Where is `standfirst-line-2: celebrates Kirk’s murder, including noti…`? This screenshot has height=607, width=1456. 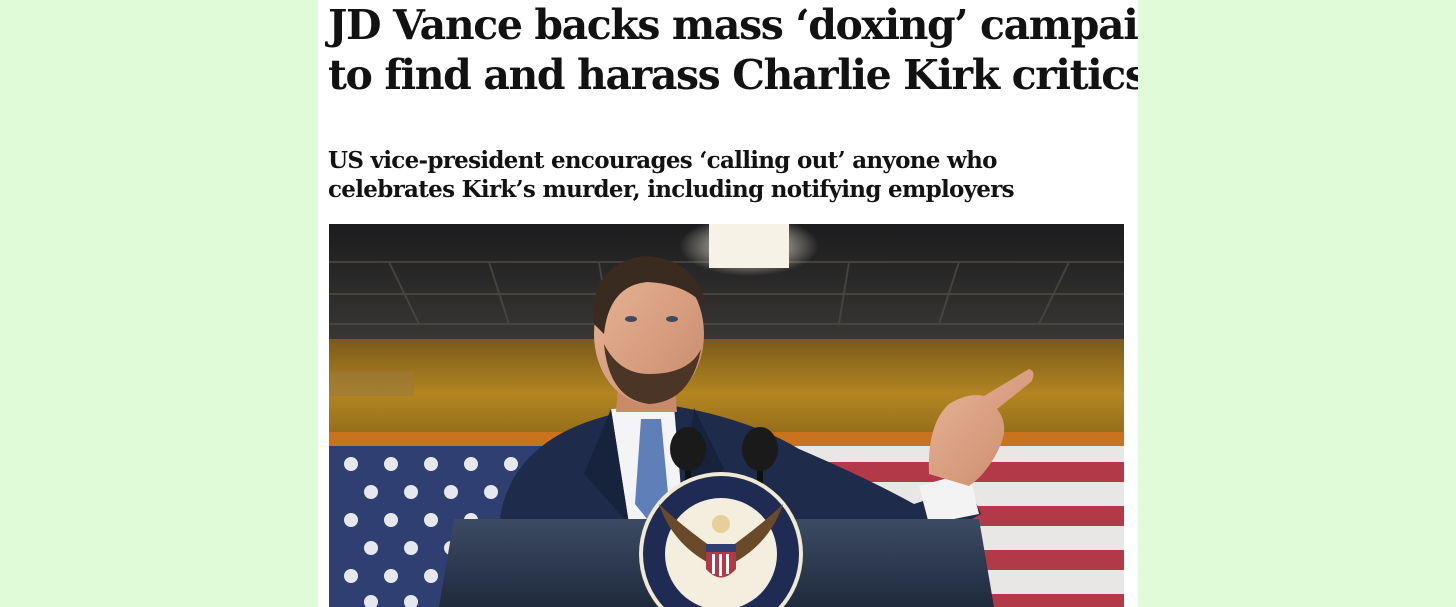 standfirst-line-2: celebrates Kirk’s murder, including noti… is located at coordinates (671, 189).